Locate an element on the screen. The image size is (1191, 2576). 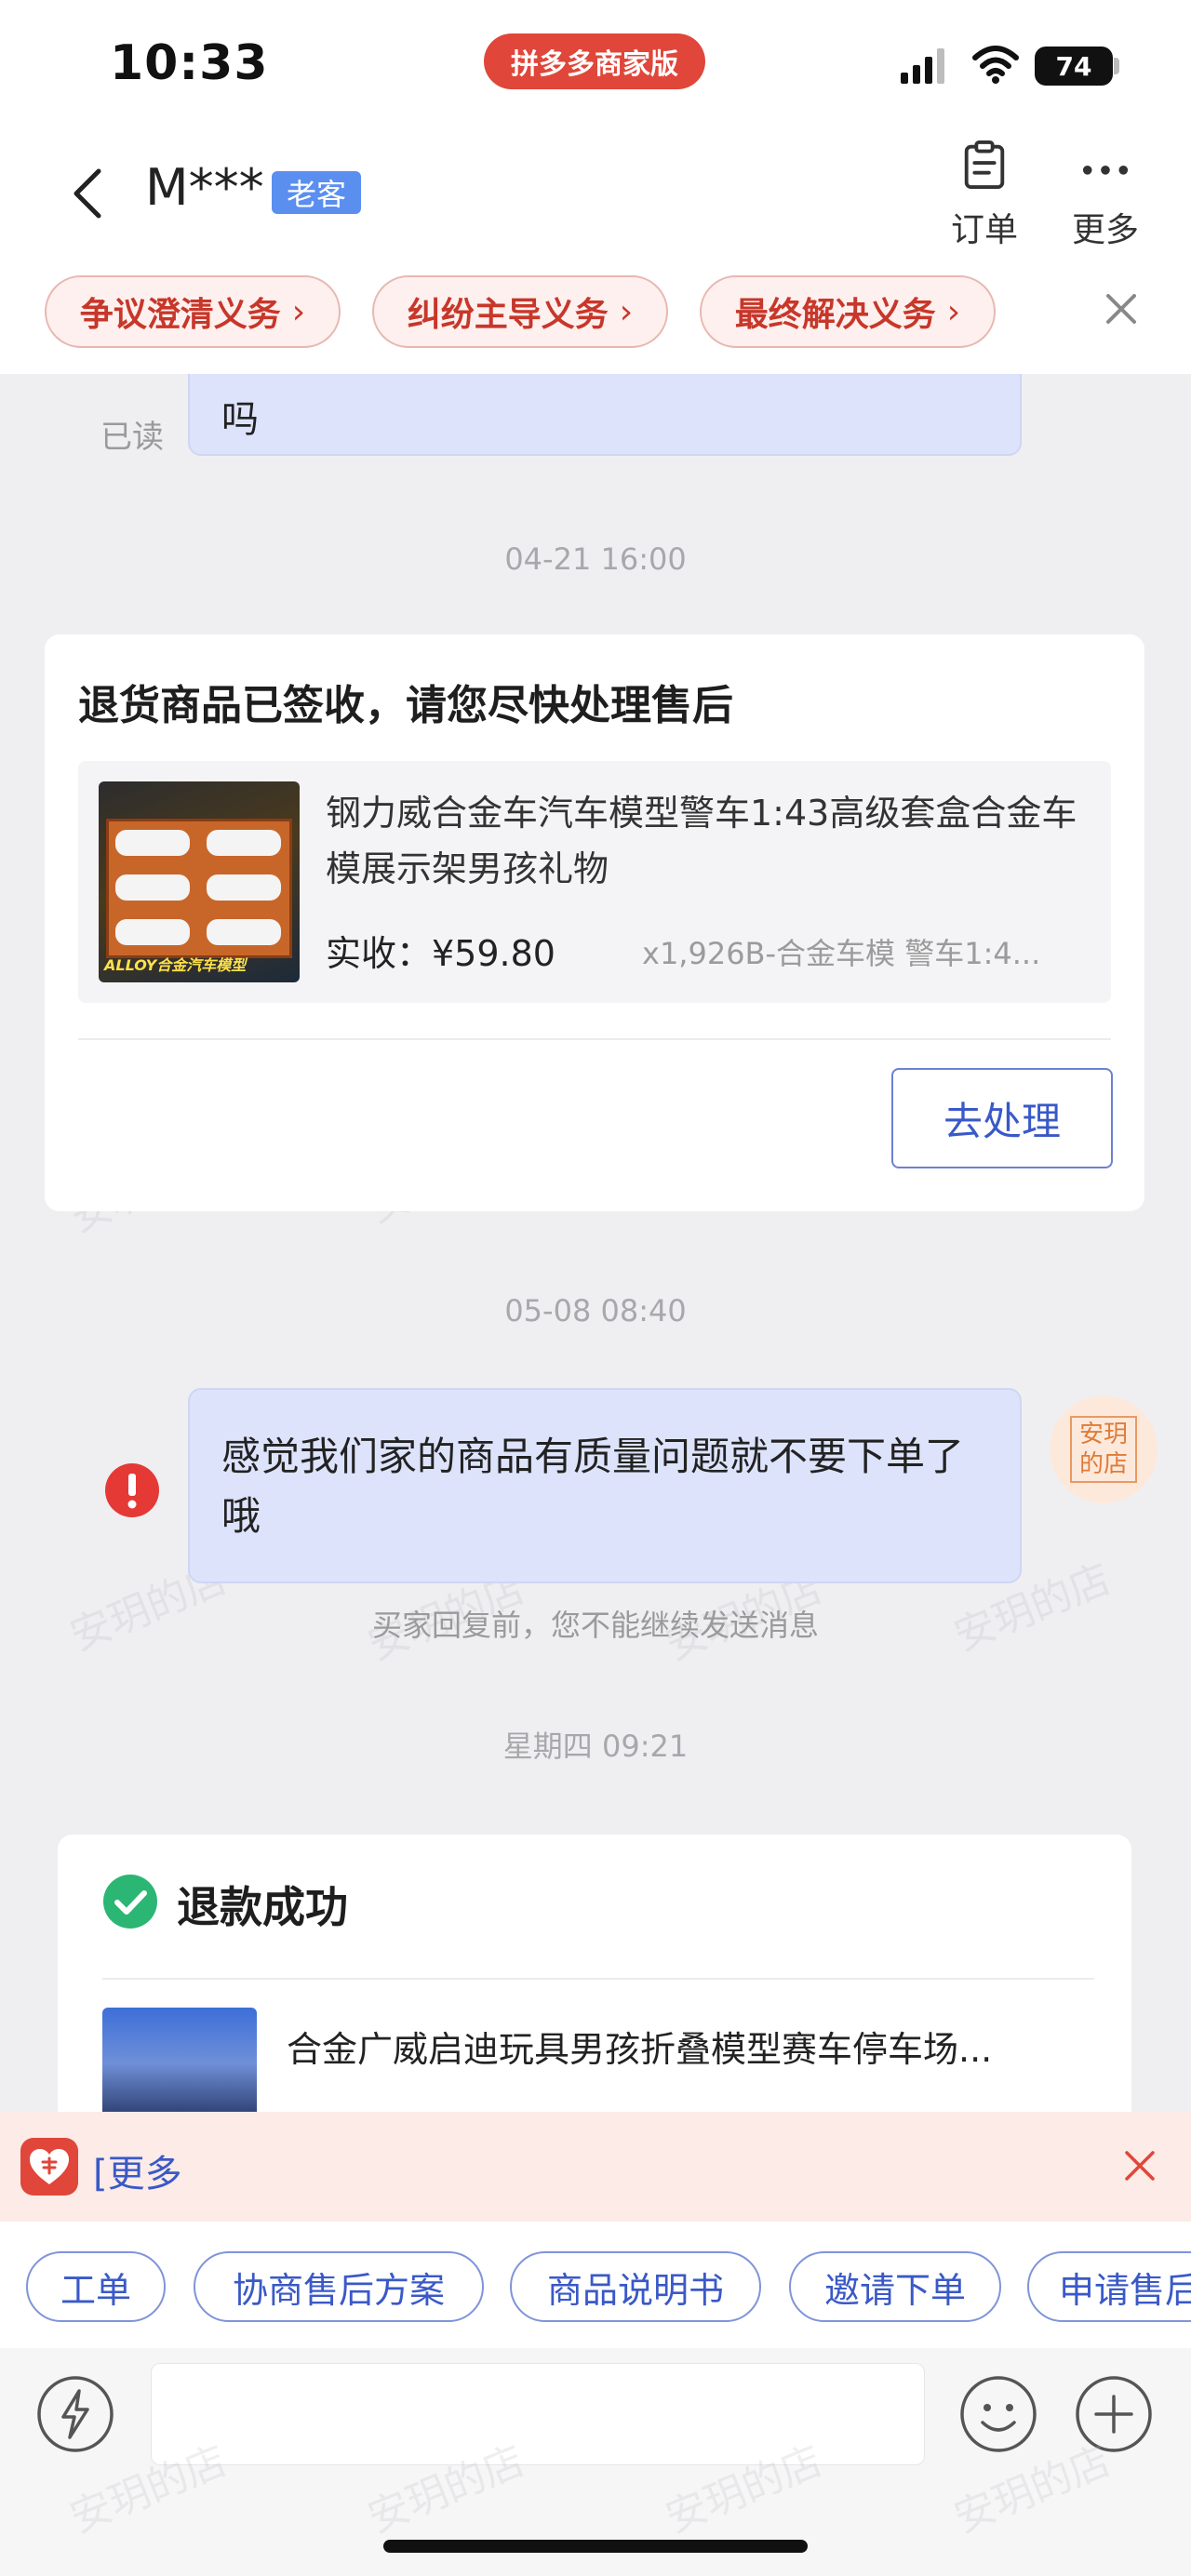
shop-avatar-text: 安玥的店 is located at coordinates (1103, 1449).